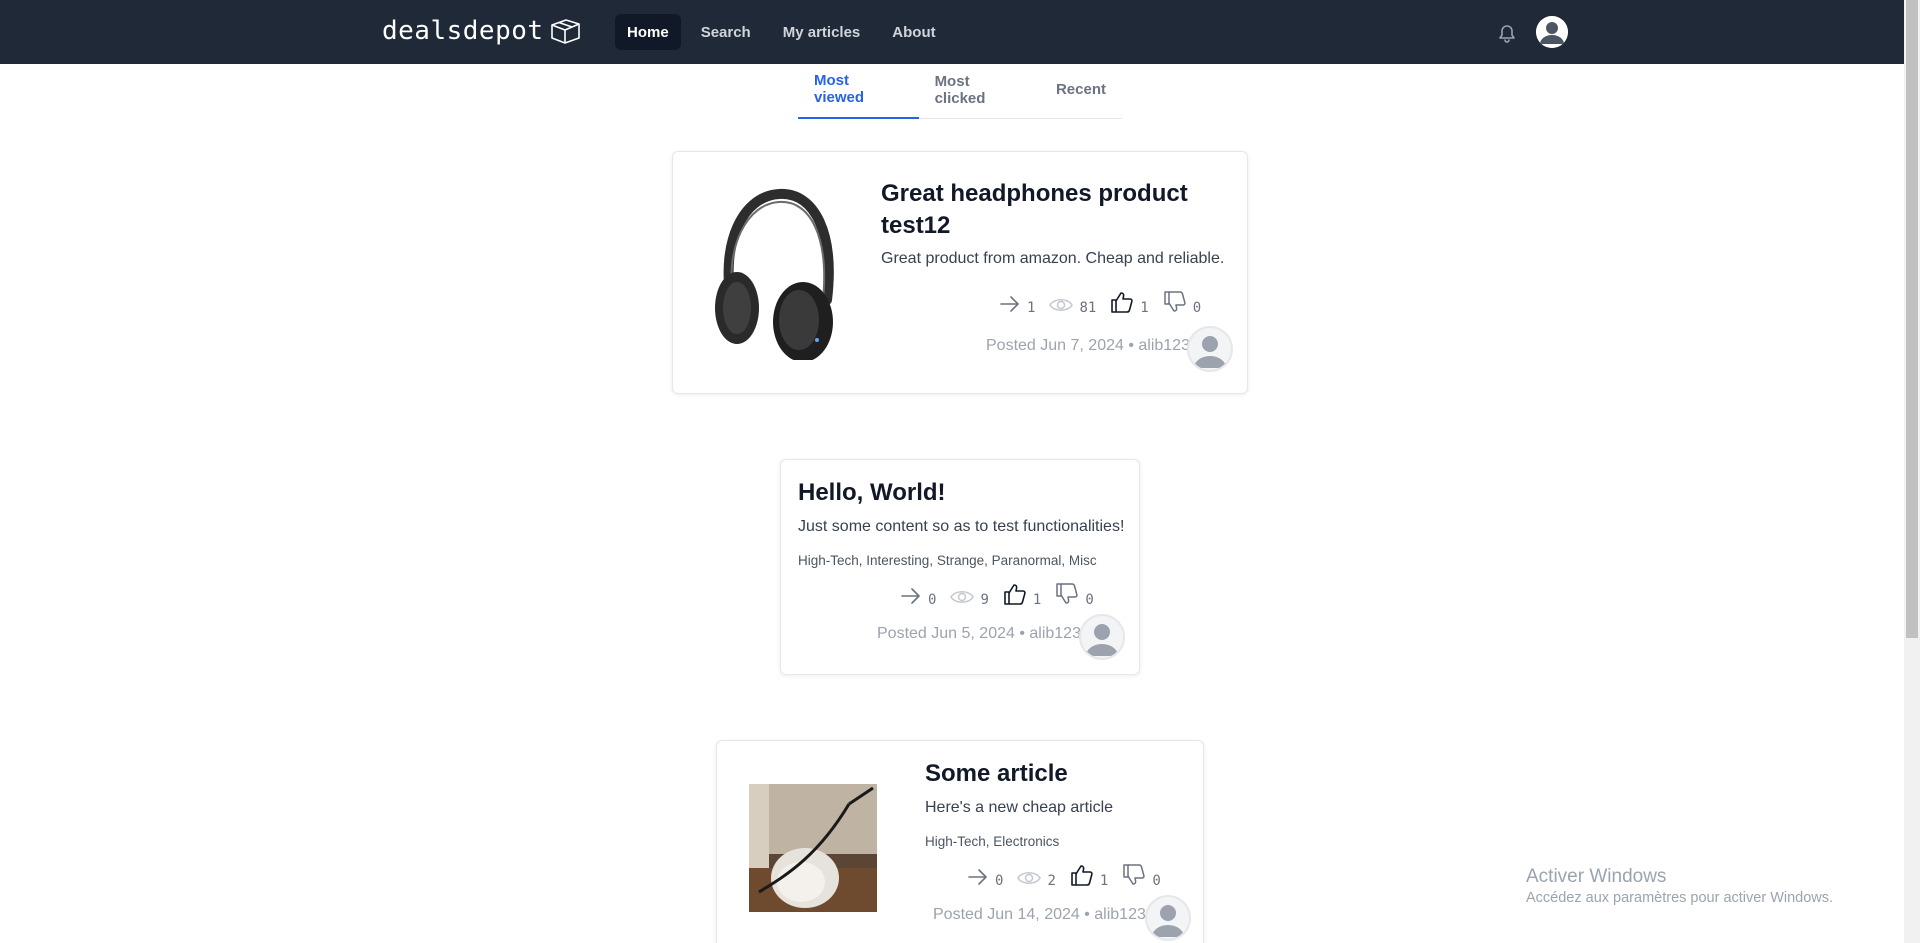 This screenshot has height=943, width=1920. I want to click on views-count: 2, so click(1051, 881).